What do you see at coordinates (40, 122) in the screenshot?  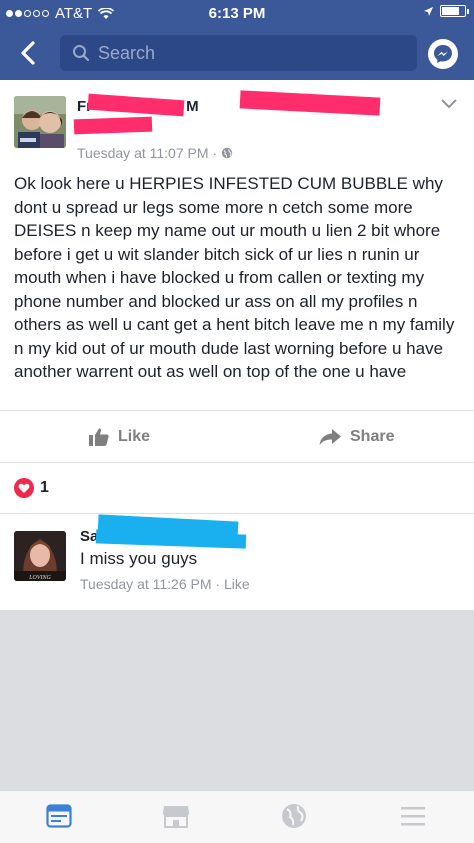 I see `post-author-avatar` at bounding box center [40, 122].